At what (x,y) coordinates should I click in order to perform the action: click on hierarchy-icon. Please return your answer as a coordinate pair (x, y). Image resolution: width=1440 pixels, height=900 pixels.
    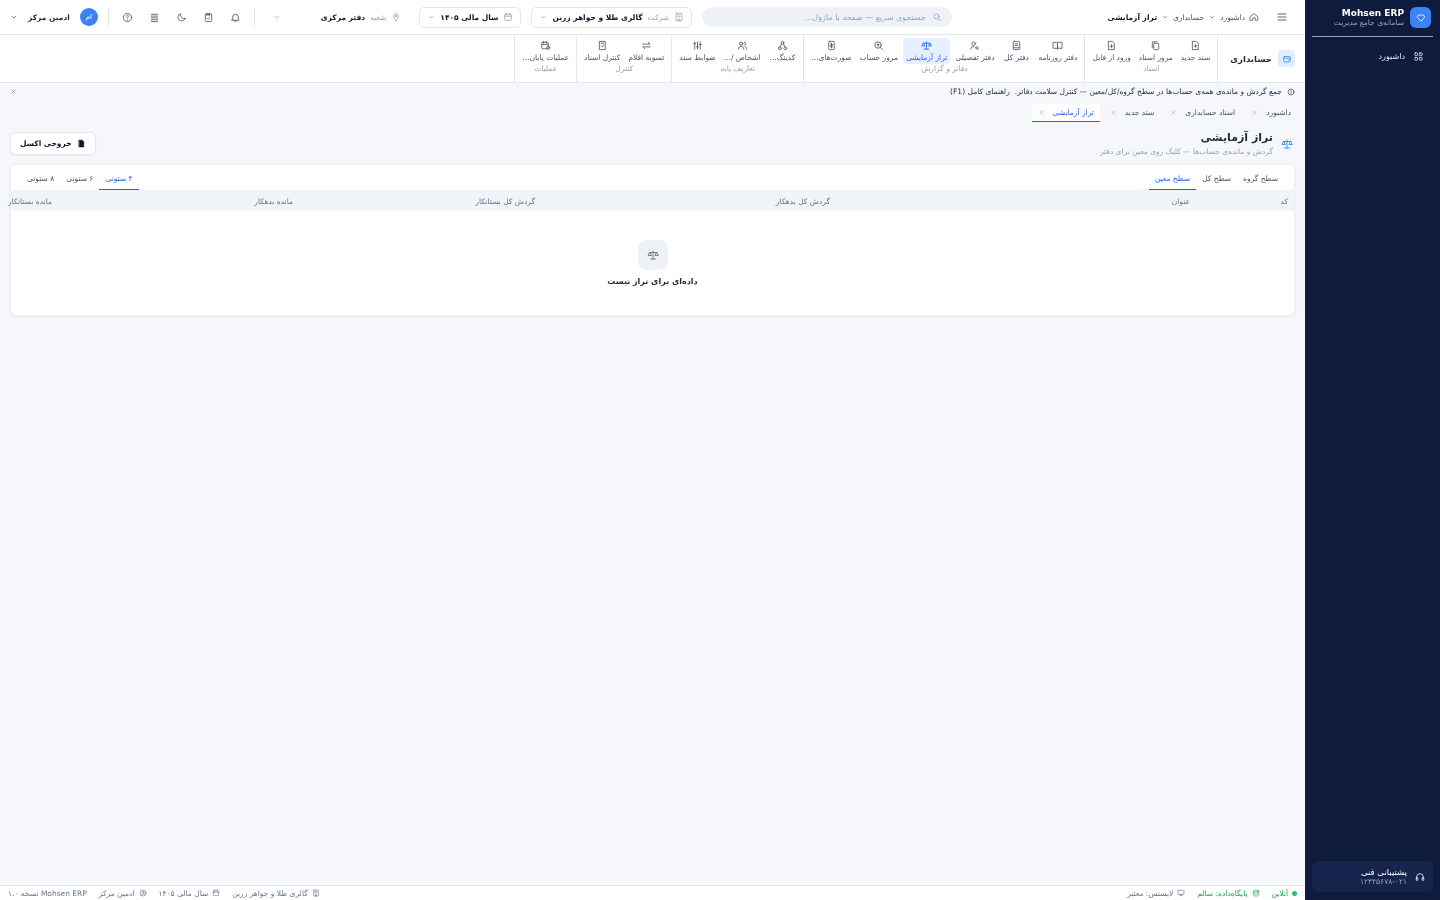
    Looking at the image, I should click on (782, 45).